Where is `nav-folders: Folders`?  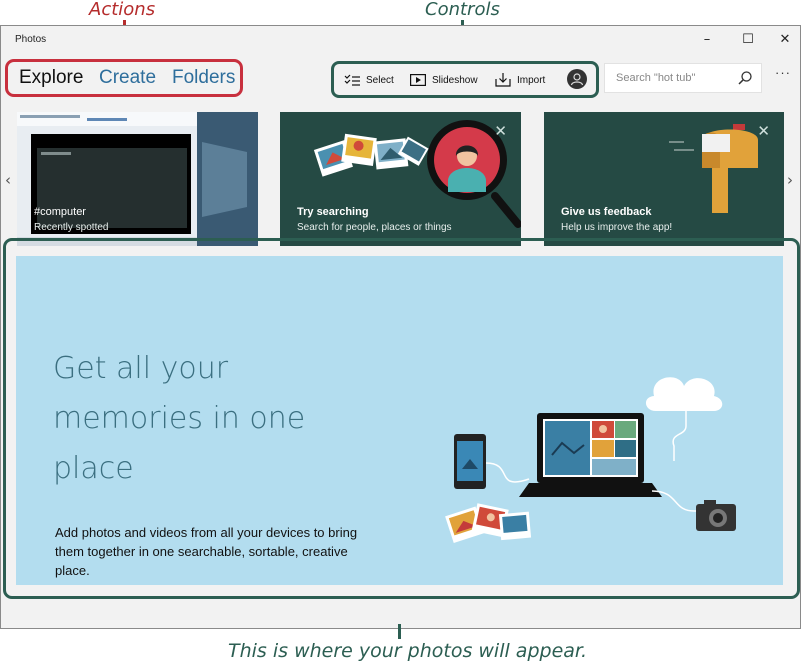 nav-folders: Folders is located at coordinates (203, 78).